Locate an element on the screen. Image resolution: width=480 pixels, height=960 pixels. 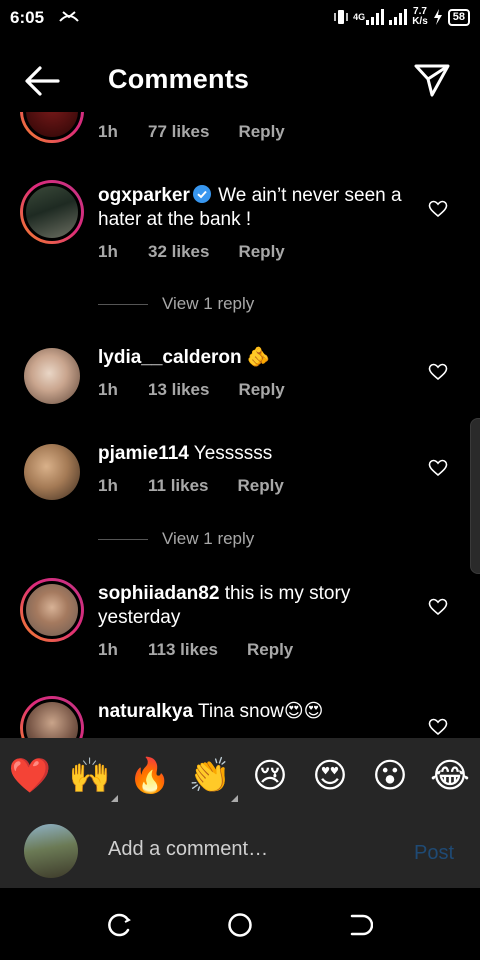
comment-composer: Post is located at coordinates (240, 850).